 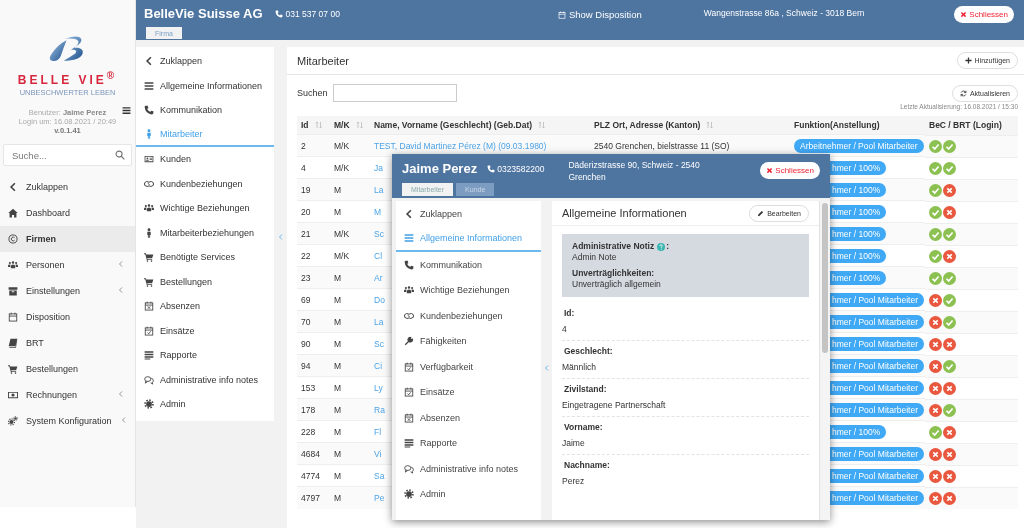 I want to click on search-field, so click(x=394, y=93).